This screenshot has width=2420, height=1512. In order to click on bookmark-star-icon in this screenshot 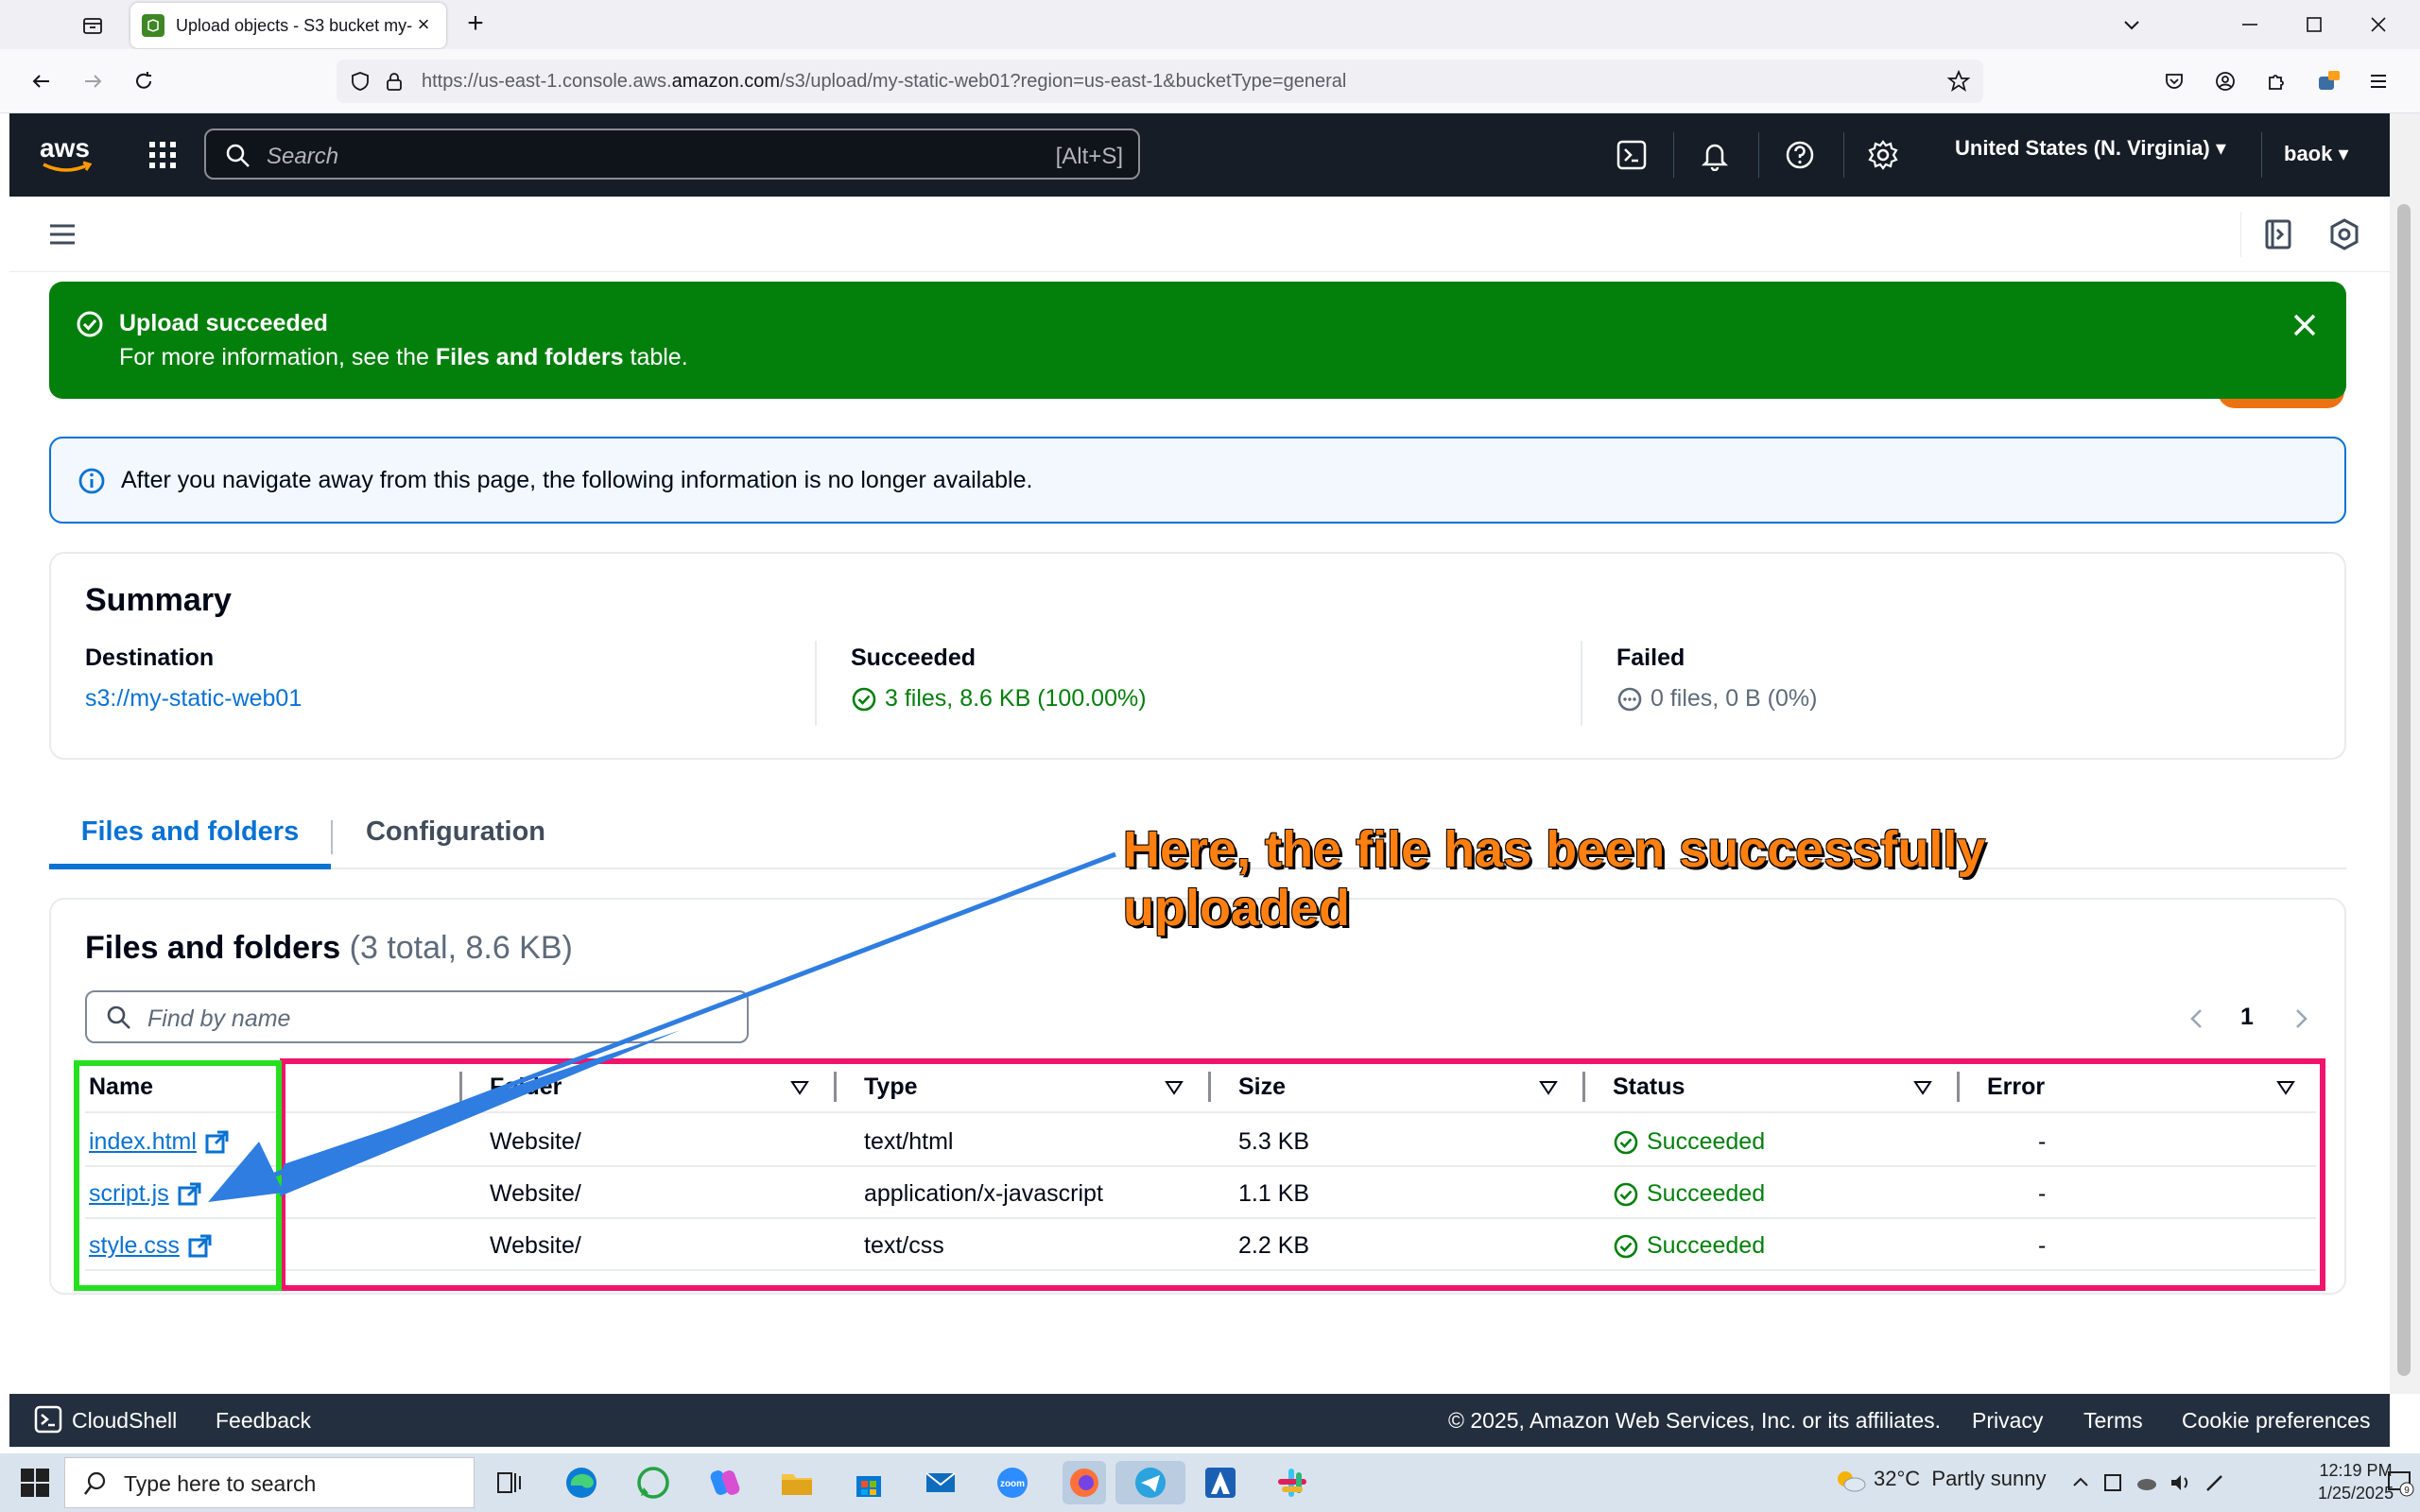, I will do `click(1958, 81)`.